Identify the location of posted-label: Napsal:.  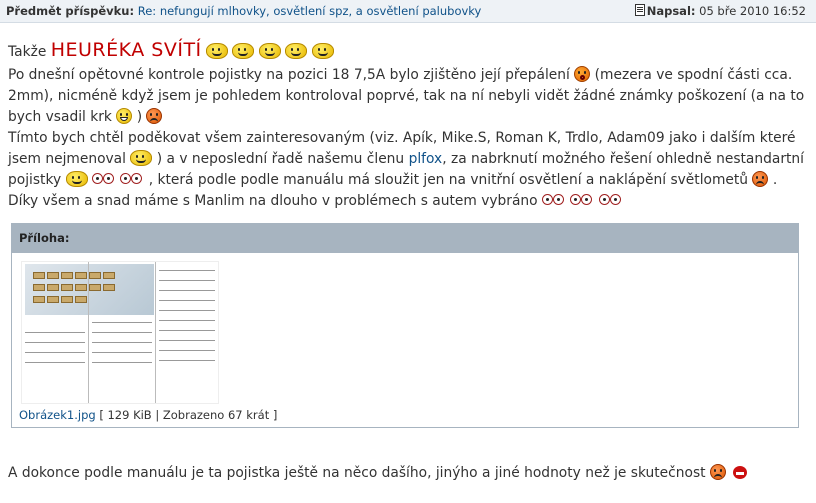
(671, 11).